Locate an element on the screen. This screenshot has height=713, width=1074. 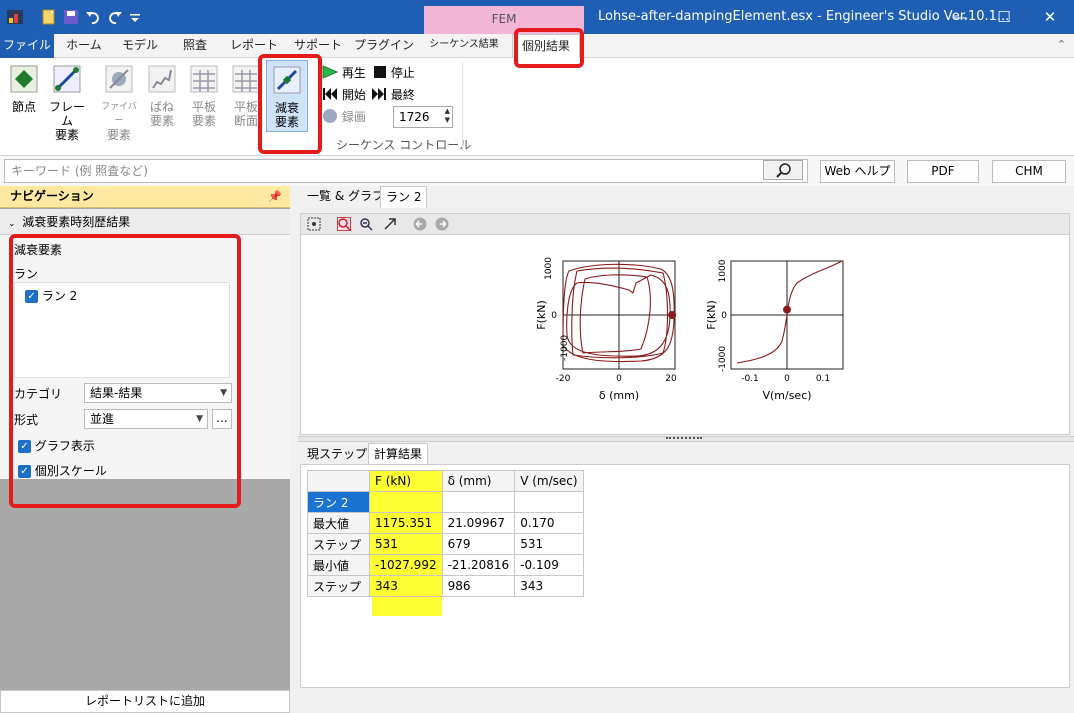
play-icon is located at coordinates (330, 72).